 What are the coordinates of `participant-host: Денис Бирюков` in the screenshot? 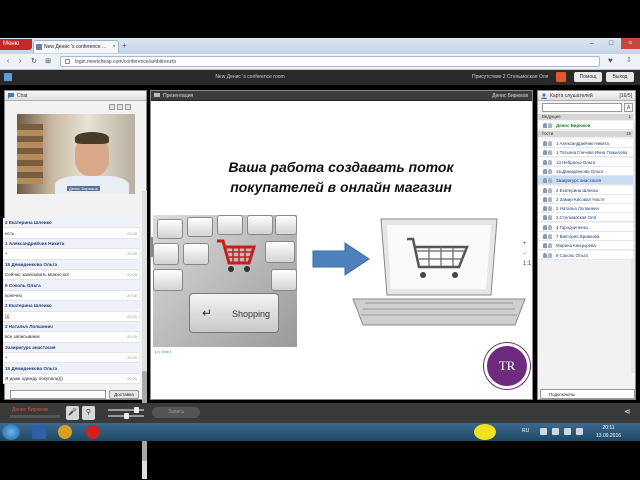 It's located at (585, 125).